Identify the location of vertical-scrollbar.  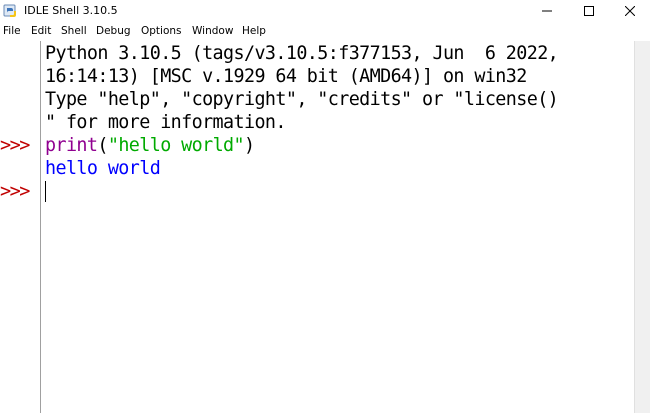
(642, 227).